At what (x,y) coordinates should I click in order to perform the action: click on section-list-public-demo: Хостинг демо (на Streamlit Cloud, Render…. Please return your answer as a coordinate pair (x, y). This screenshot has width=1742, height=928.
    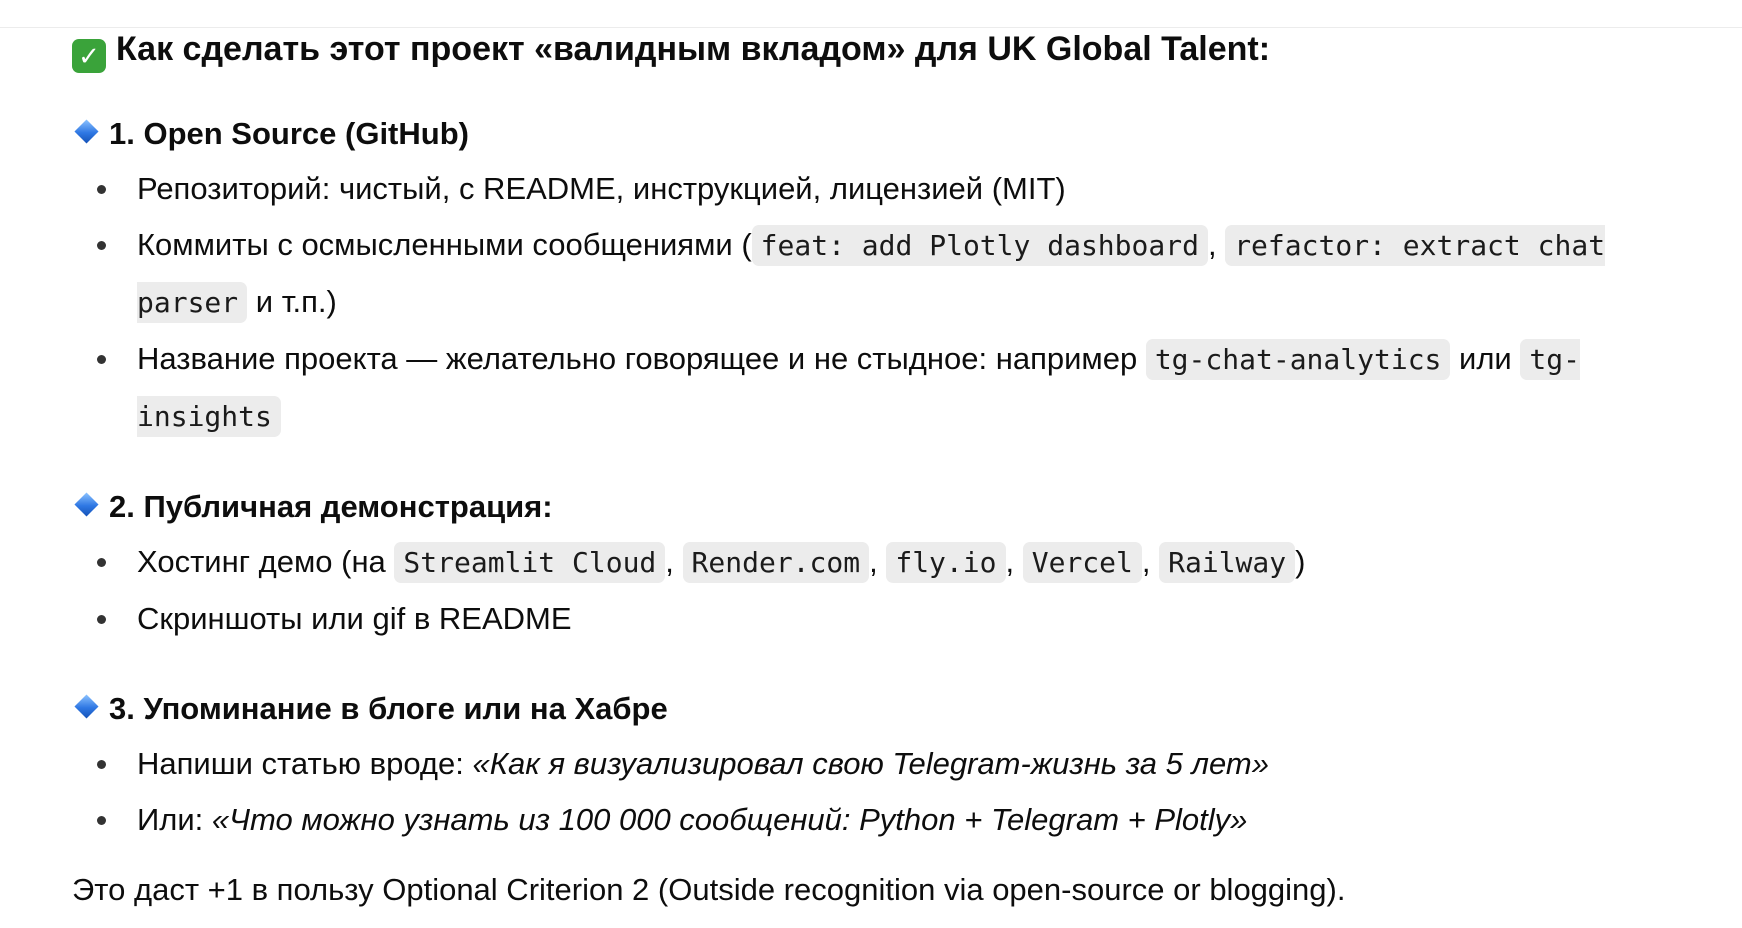
    Looking at the image, I should click on (852, 590).